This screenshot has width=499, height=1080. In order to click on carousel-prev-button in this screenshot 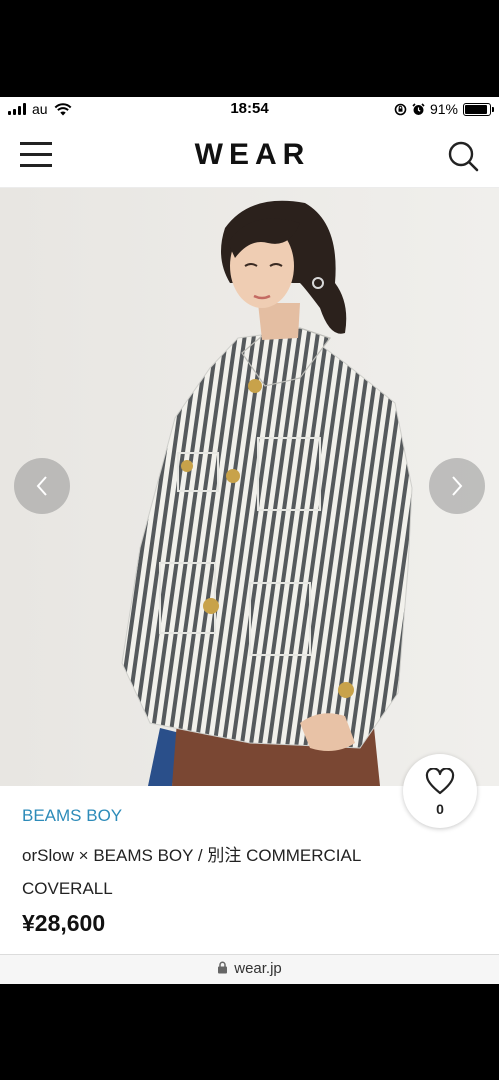, I will do `click(42, 486)`.